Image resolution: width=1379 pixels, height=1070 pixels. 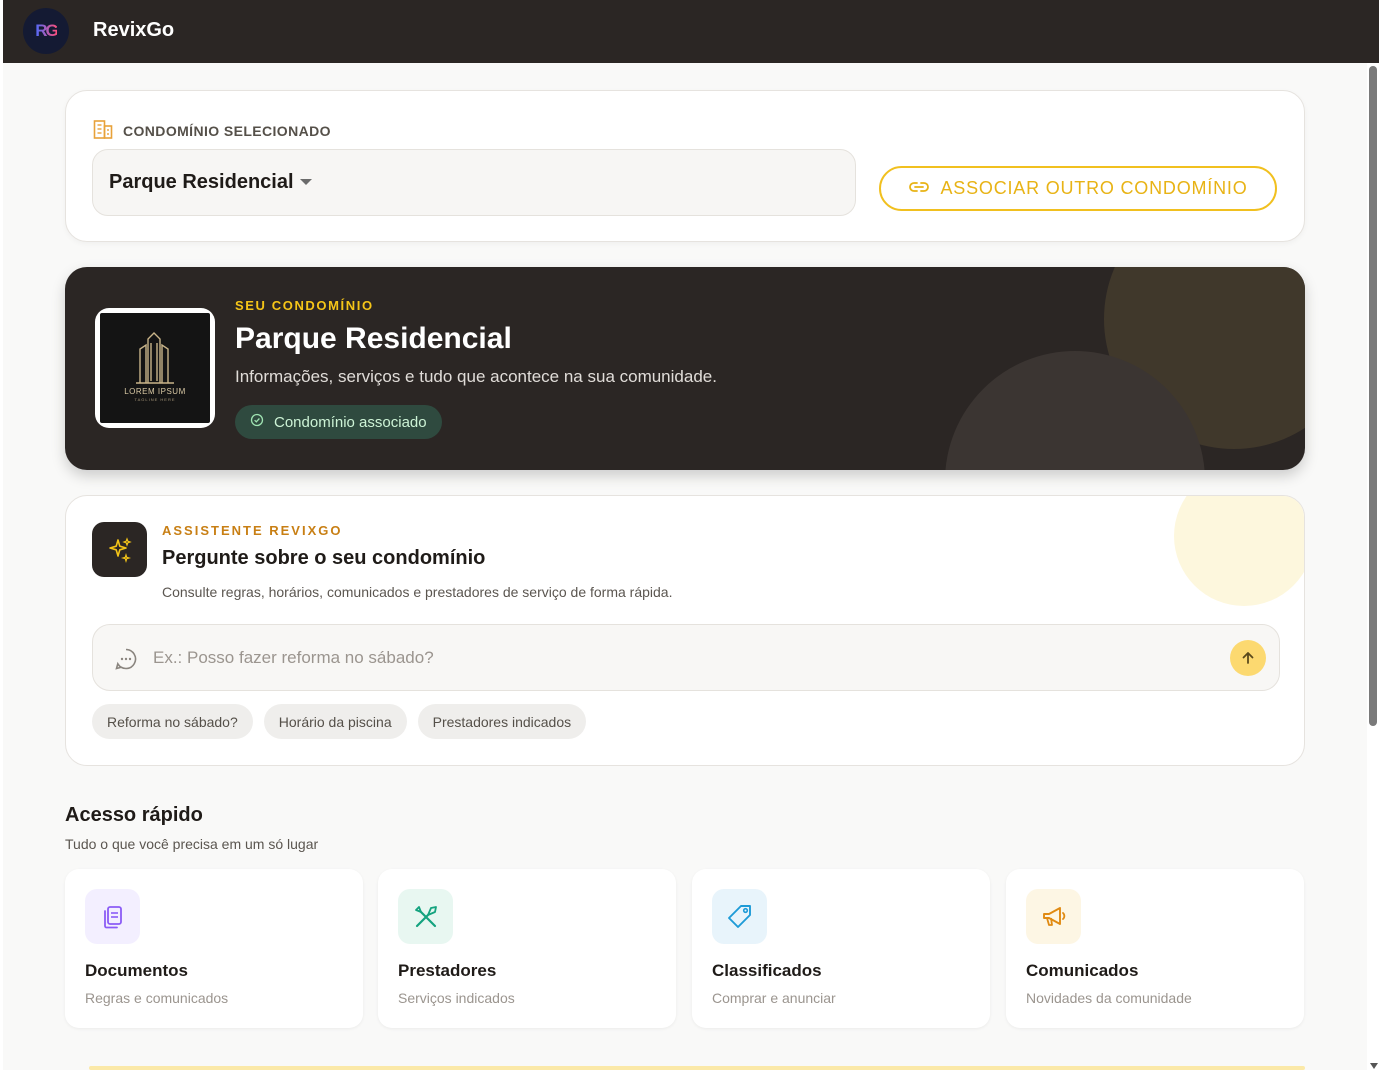 I want to click on condo-select-dropdown: Parque Residencial, so click(x=474, y=182).